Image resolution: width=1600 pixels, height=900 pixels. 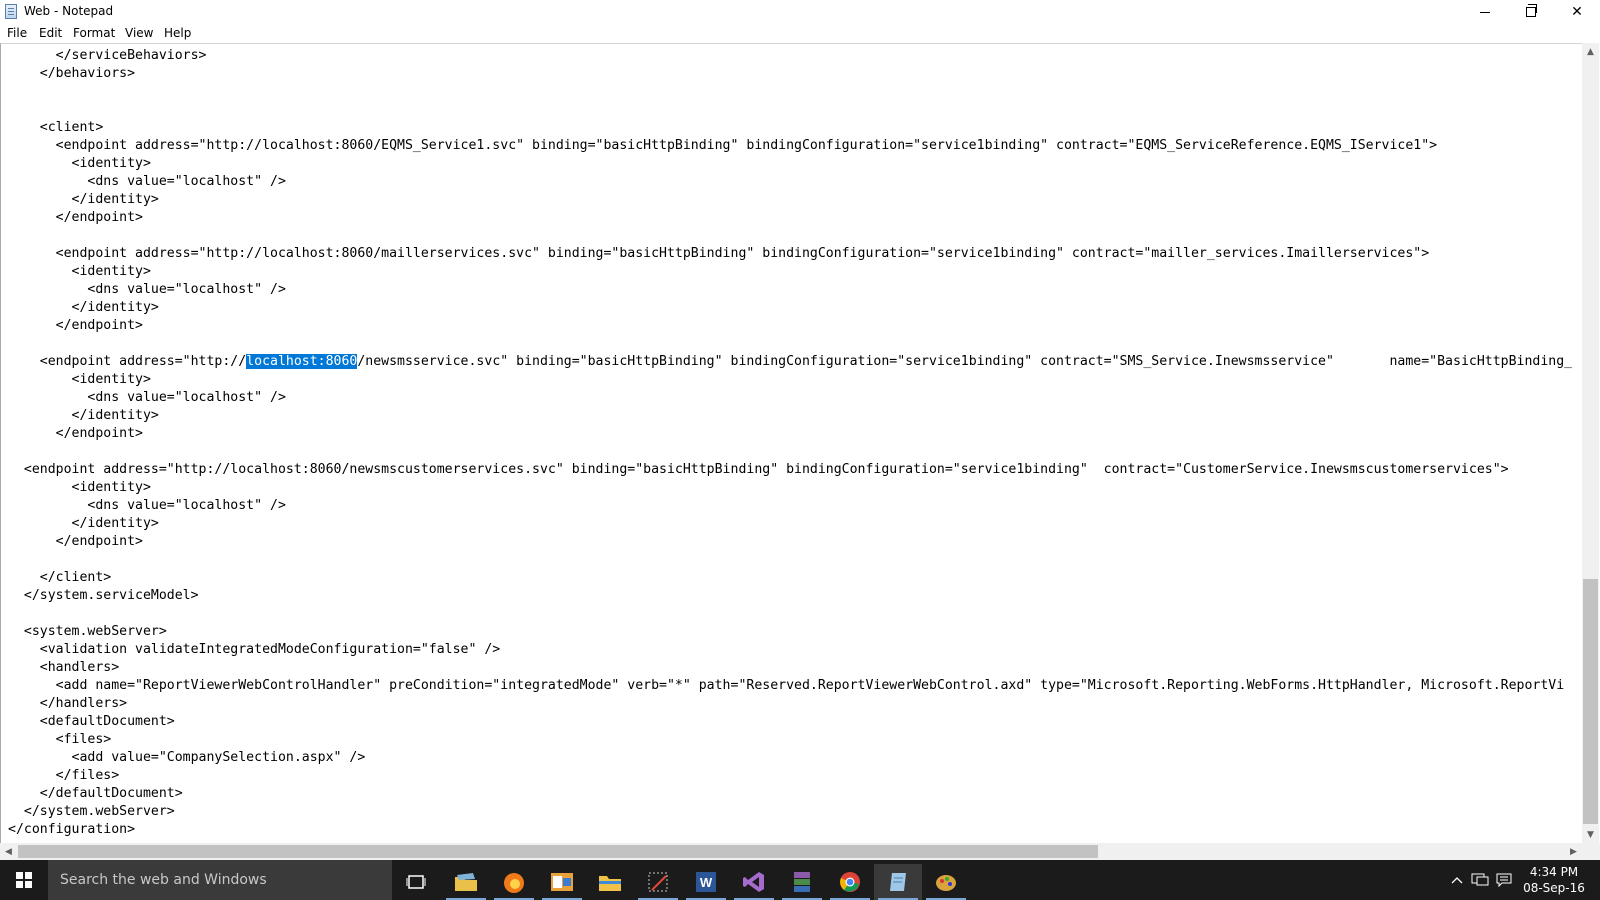 What do you see at coordinates (558, 851) in the screenshot?
I see `horizontal-scroll-thumb` at bounding box center [558, 851].